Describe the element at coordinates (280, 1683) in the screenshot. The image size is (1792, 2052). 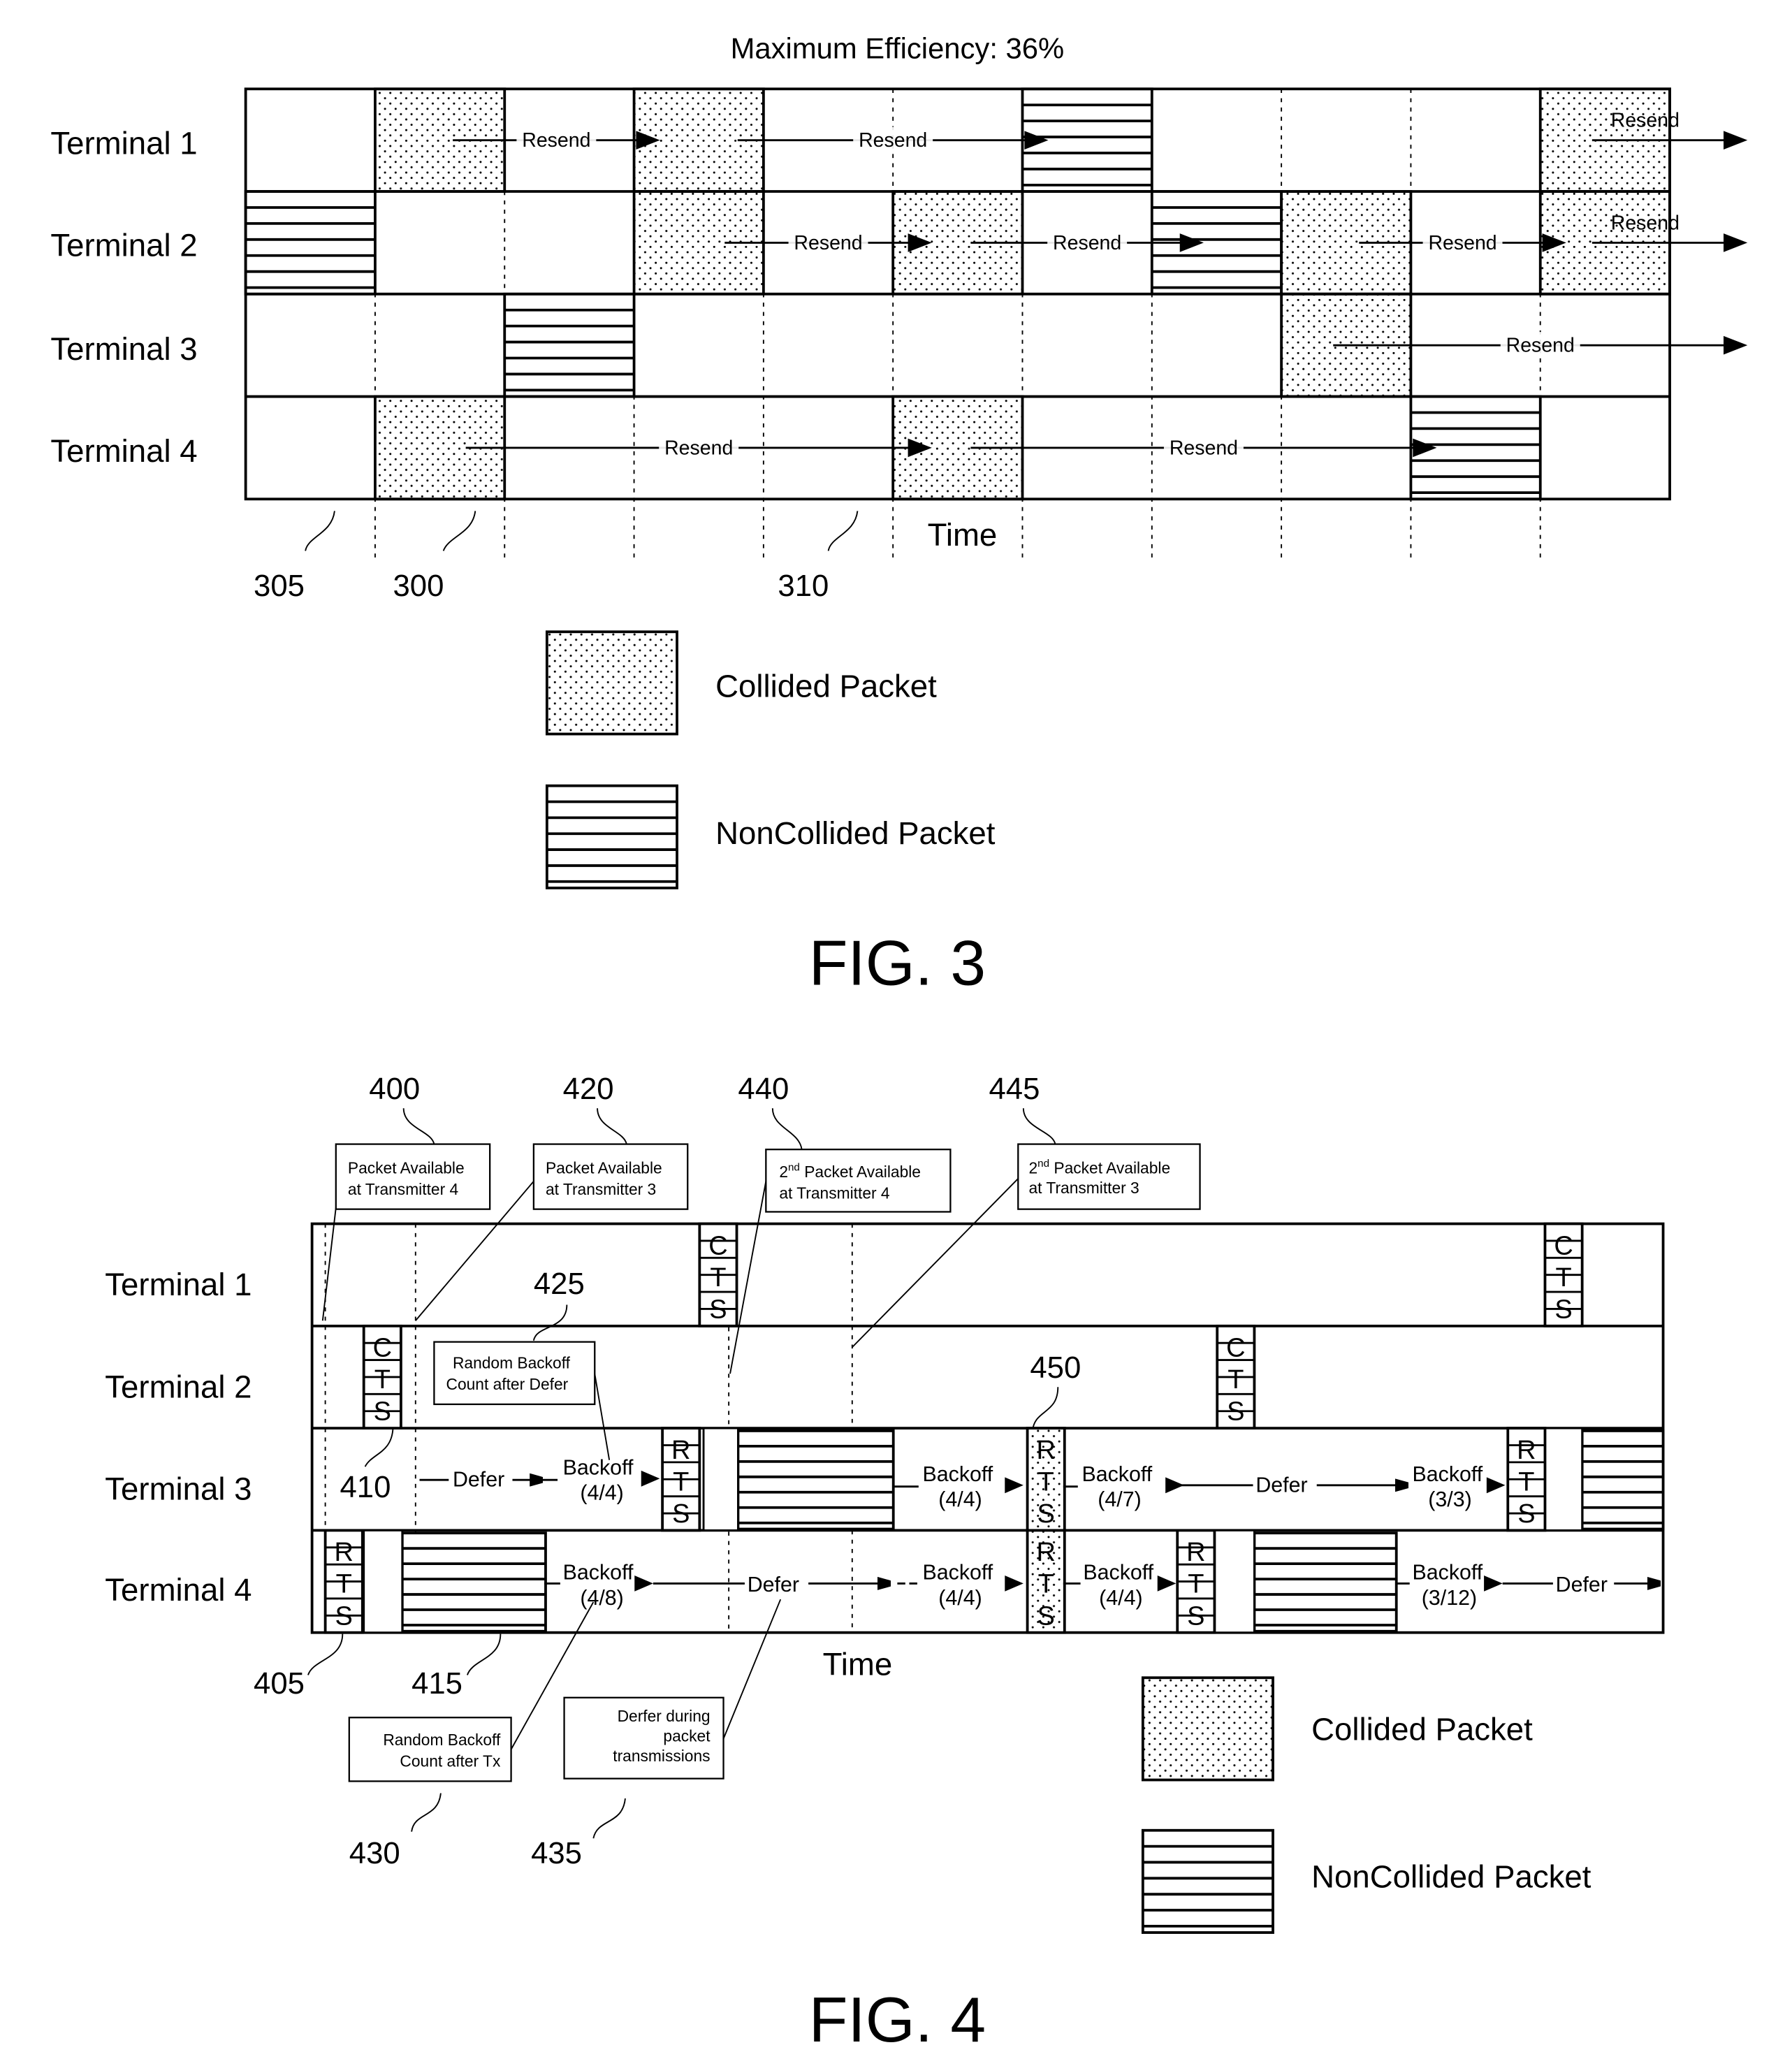
I see `ref-405: 405` at that location.